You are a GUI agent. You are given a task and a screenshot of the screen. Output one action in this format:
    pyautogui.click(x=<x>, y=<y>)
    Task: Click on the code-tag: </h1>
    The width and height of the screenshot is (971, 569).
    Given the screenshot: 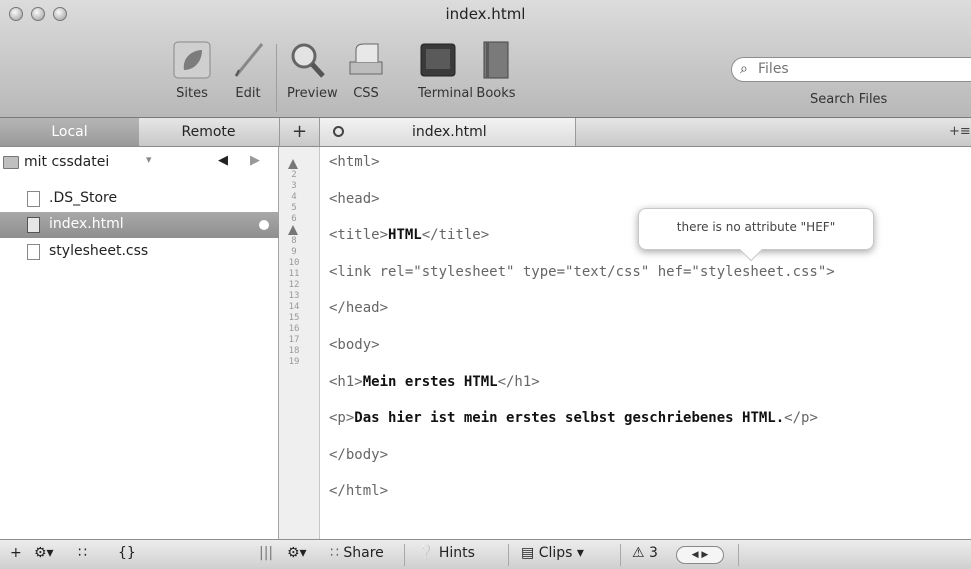 What is the action you would take?
    pyautogui.click(x=518, y=381)
    